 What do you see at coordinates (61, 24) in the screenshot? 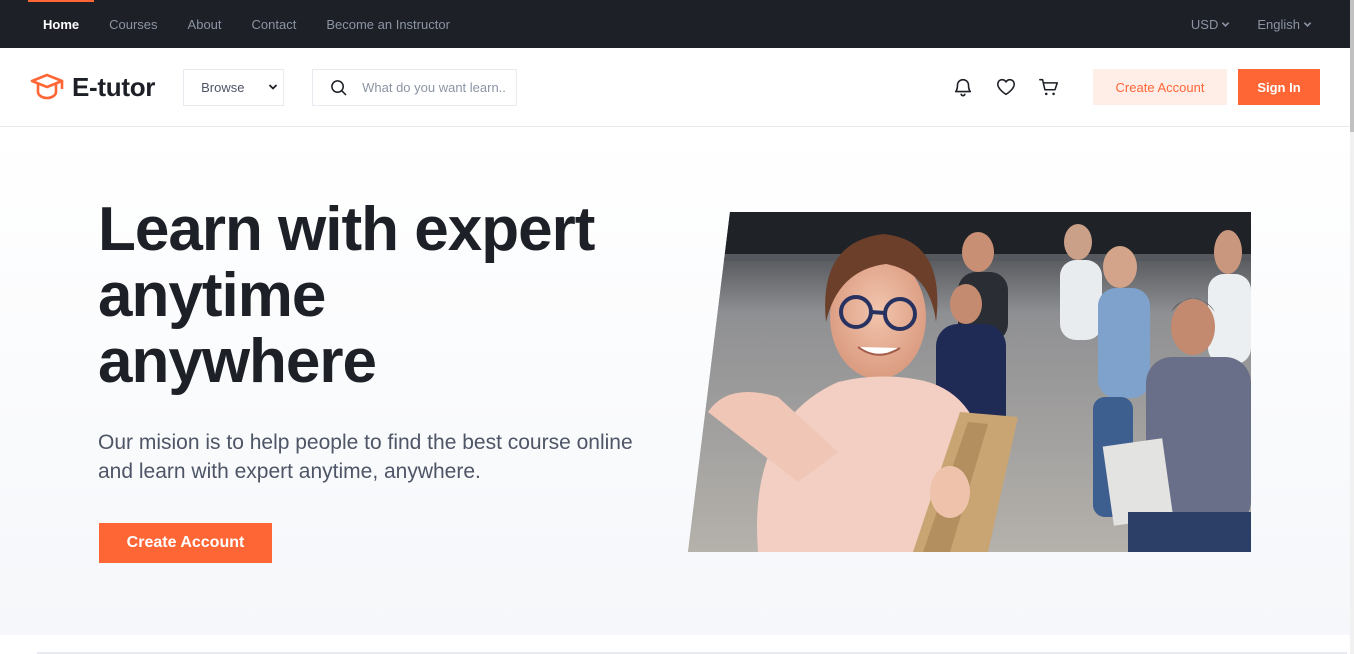
I see `top-nav-home: Home` at bounding box center [61, 24].